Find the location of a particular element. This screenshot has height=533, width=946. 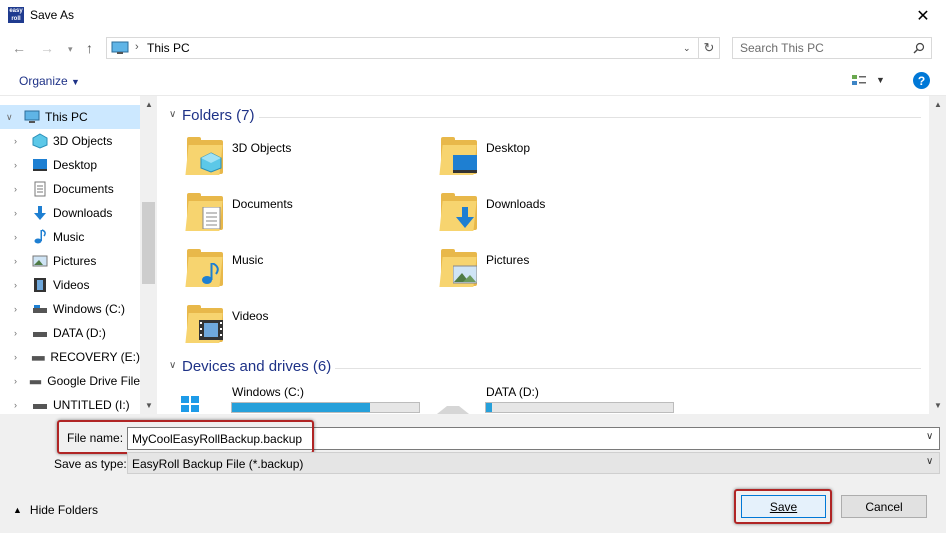

chevron-expanded-icon: ∨ is located at coordinates (9, 116).